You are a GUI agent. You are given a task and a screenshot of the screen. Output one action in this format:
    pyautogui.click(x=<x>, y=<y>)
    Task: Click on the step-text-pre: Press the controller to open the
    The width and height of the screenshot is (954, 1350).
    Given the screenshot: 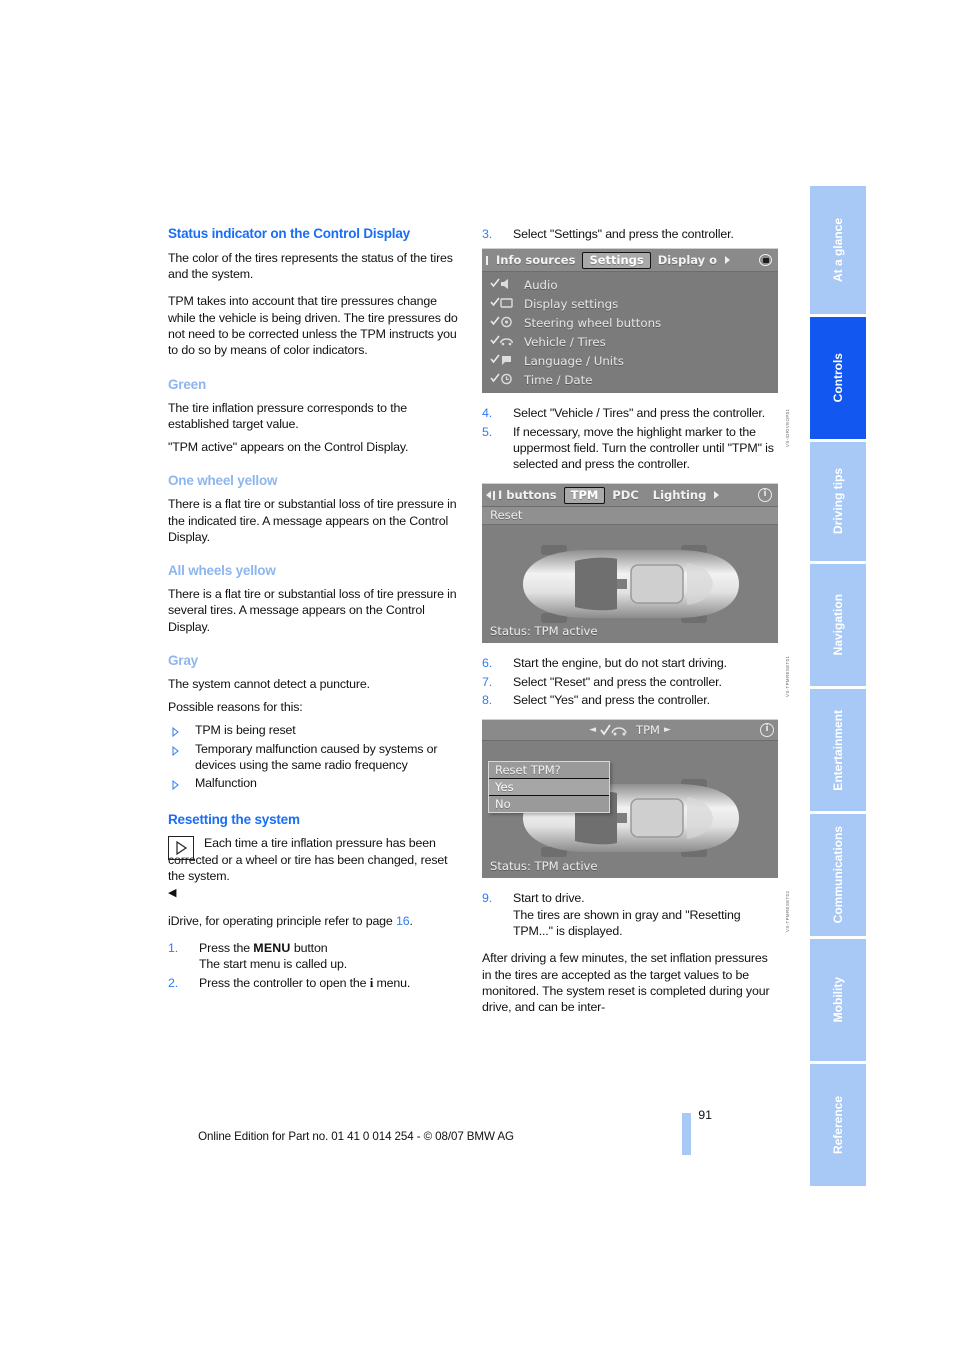 What is the action you would take?
    pyautogui.click(x=284, y=982)
    